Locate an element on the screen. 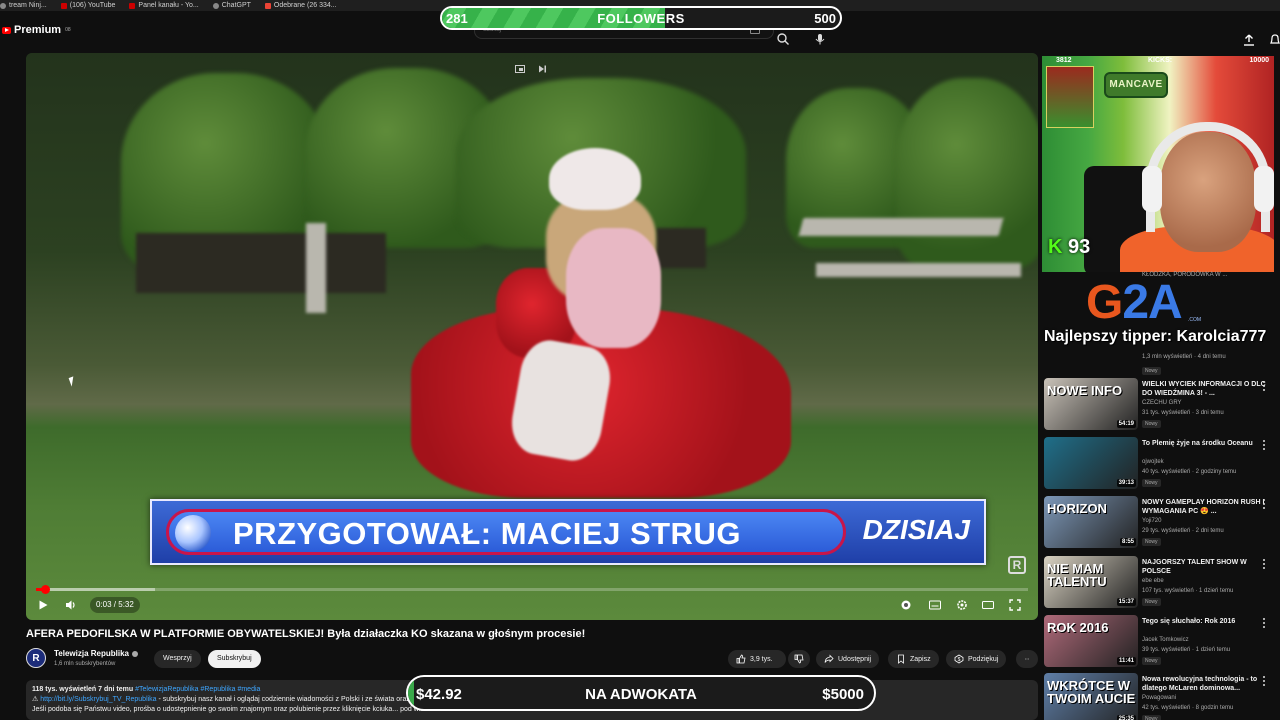 The width and height of the screenshot is (1280, 720). recommendation-channel: ebe ebe is located at coordinates (1153, 581).